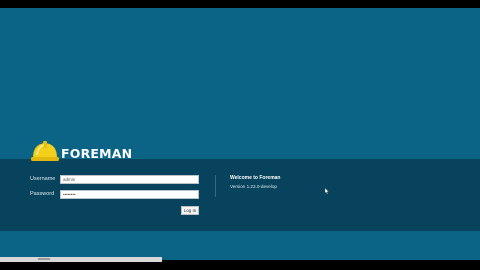  I want to click on helmet-icon, so click(45, 151).